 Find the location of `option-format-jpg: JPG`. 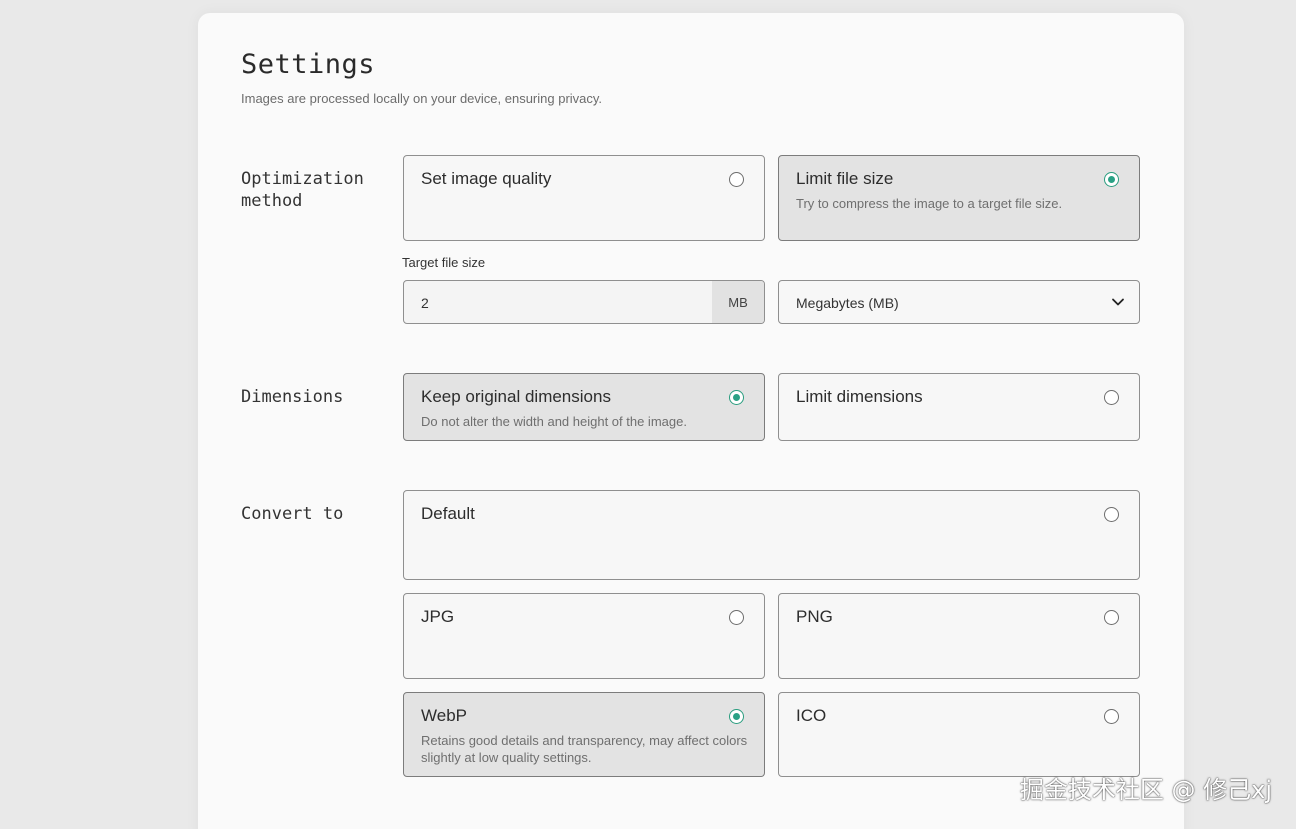

option-format-jpg: JPG is located at coordinates (584, 636).